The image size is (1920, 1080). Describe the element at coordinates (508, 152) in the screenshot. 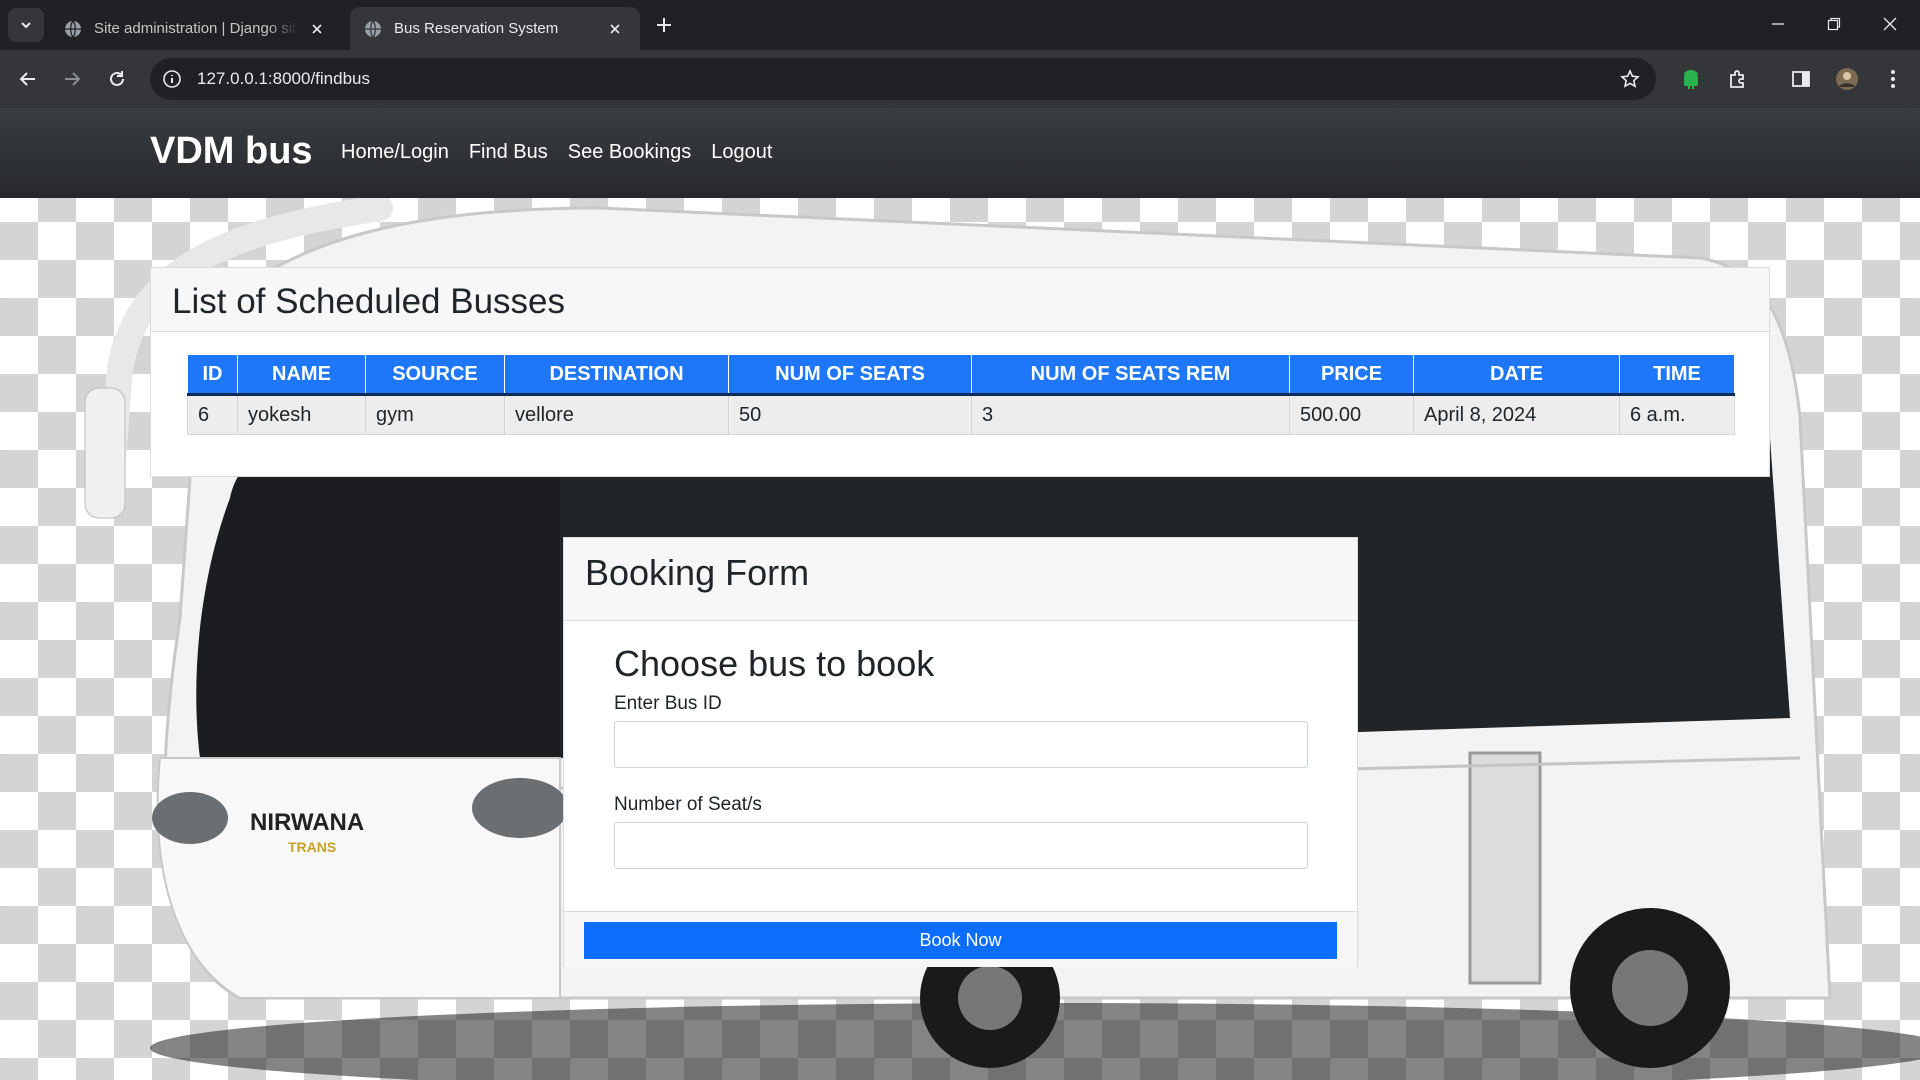

I see `nav-find-bus: Find Bus` at that location.